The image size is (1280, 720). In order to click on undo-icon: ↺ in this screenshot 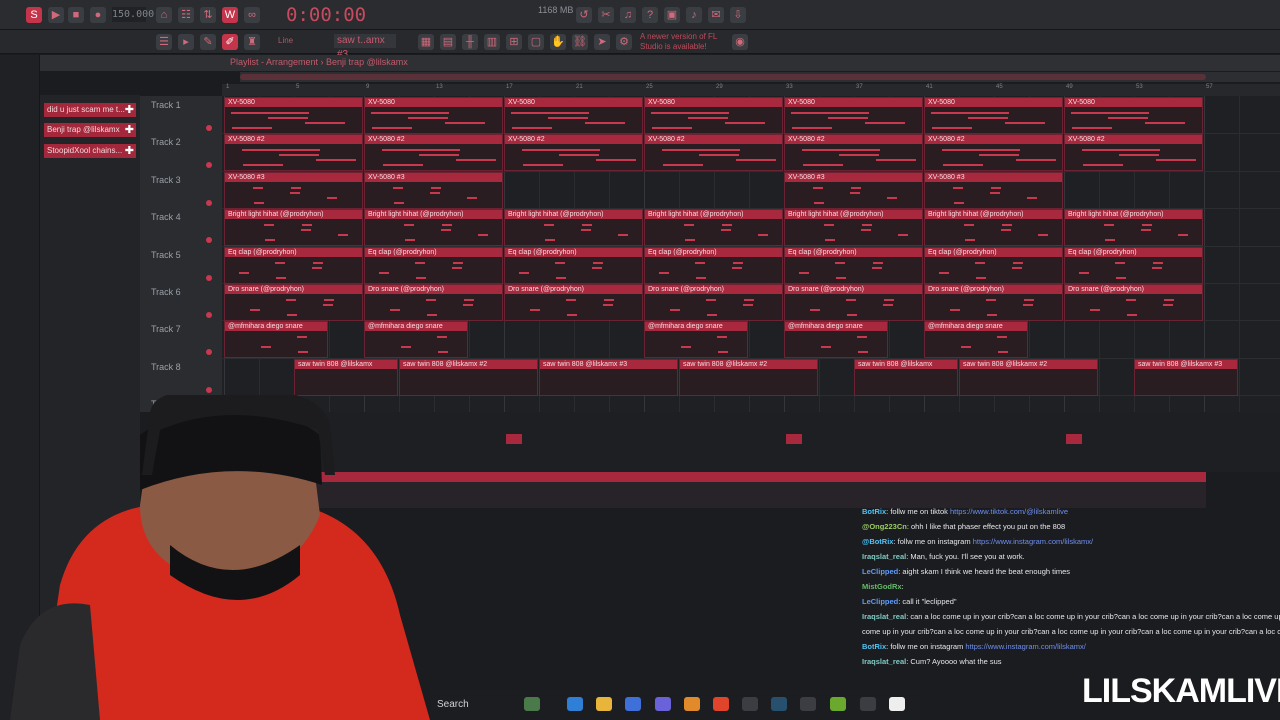, I will do `click(584, 15)`.